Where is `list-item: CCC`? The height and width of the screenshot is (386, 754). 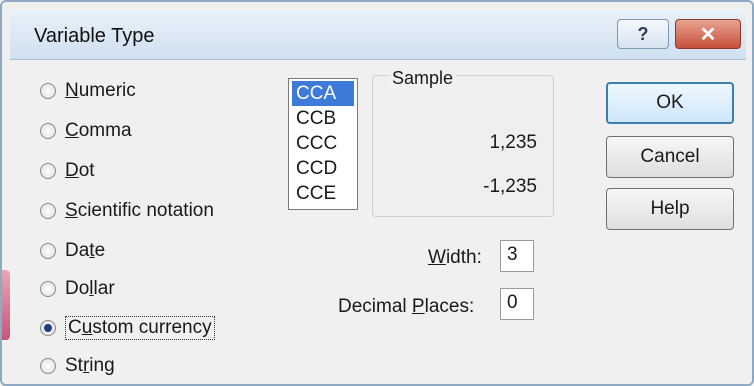 list-item: CCC is located at coordinates (323, 143).